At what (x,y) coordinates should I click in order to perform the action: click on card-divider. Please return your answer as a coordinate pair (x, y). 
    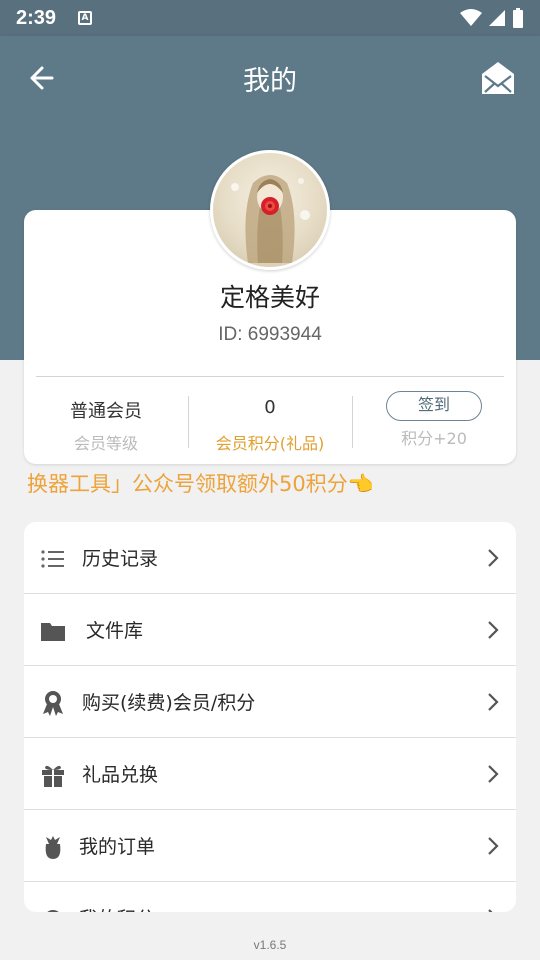
    Looking at the image, I should click on (270, 376).